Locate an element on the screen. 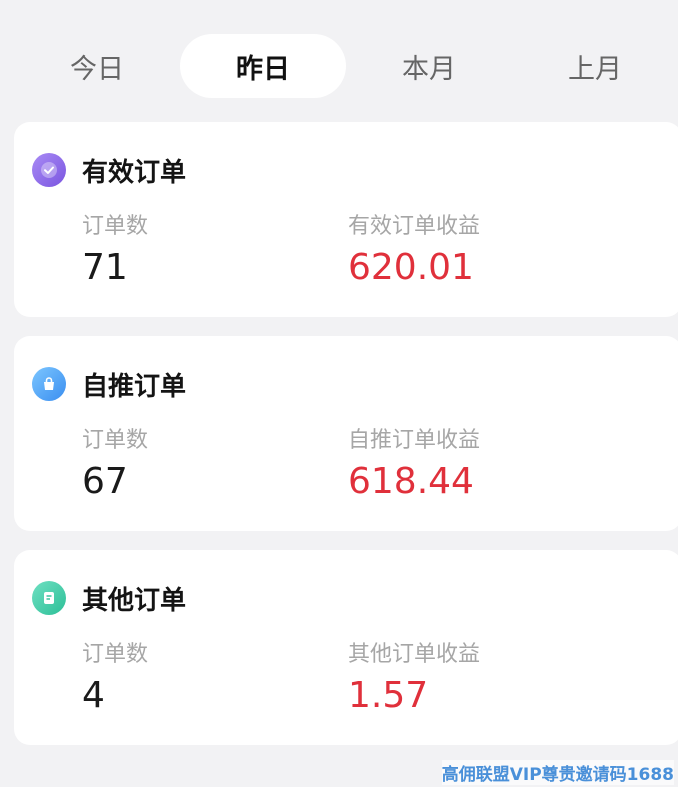 The image size is (678, 787). revenue-label: 自推订单收益 is located at coordinates (414, 440).